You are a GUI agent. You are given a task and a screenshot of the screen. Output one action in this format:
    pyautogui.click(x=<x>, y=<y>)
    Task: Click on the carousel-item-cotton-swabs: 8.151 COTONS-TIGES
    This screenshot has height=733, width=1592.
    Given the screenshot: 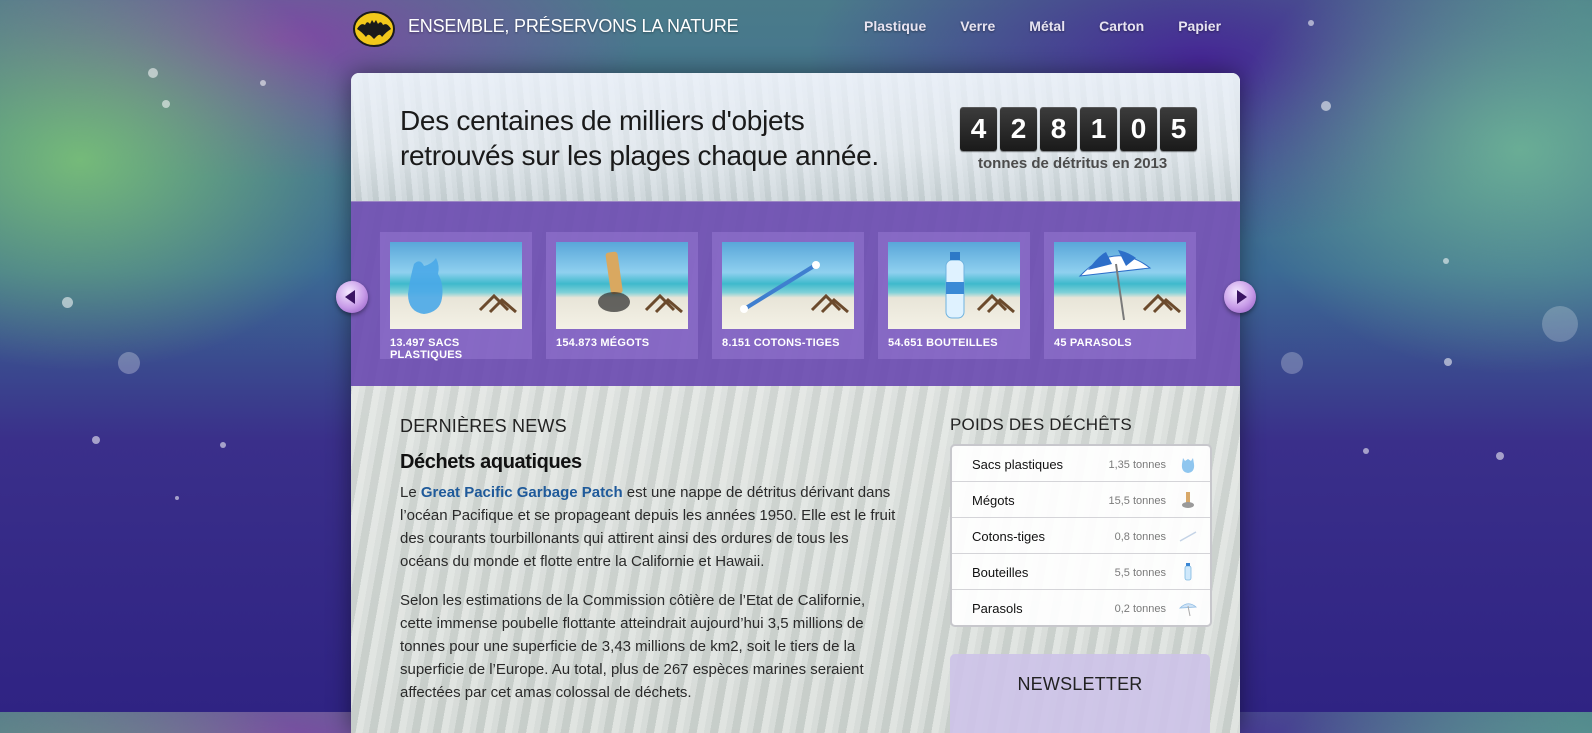 What is the action you would take?
    pyautogui.click(x=788, y=295)
    